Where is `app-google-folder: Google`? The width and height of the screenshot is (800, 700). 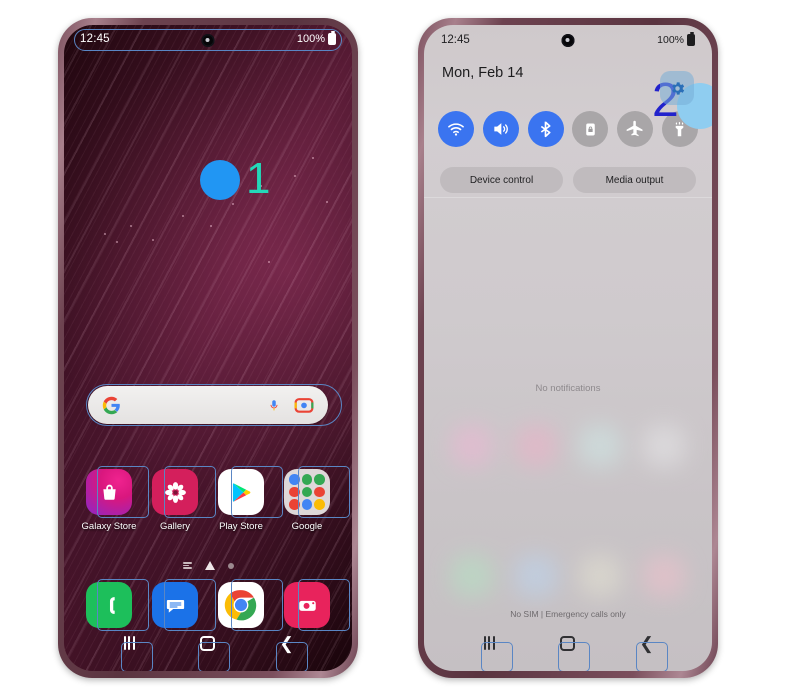 app-google-folder: Google is located at coordinates (307, 500).